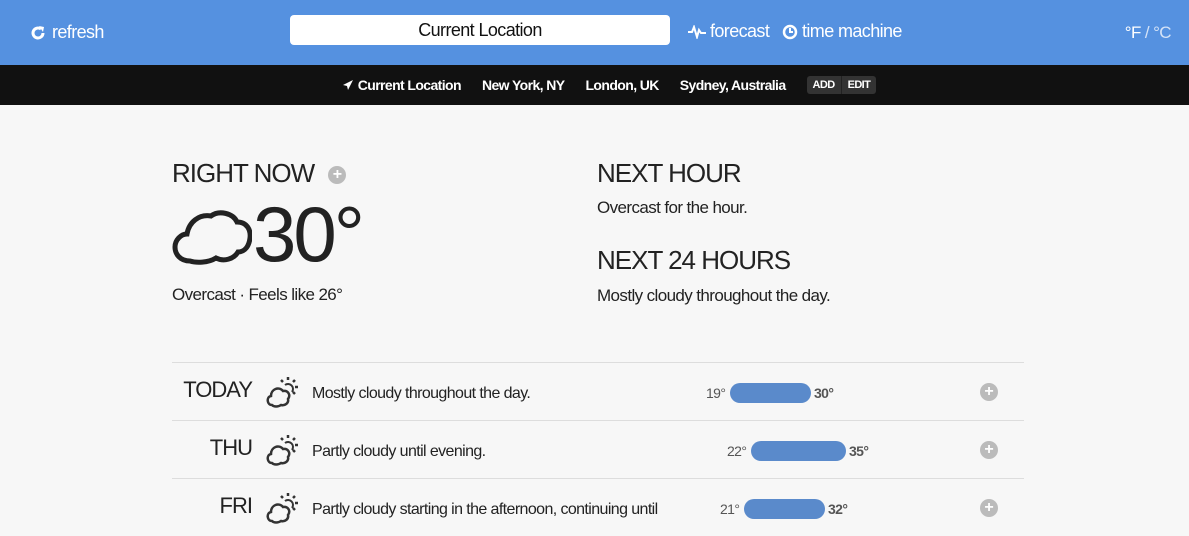 The width and height of the screenshot is (1189, 536). I want to click on forecast-link: forecast, so click(729, 31).